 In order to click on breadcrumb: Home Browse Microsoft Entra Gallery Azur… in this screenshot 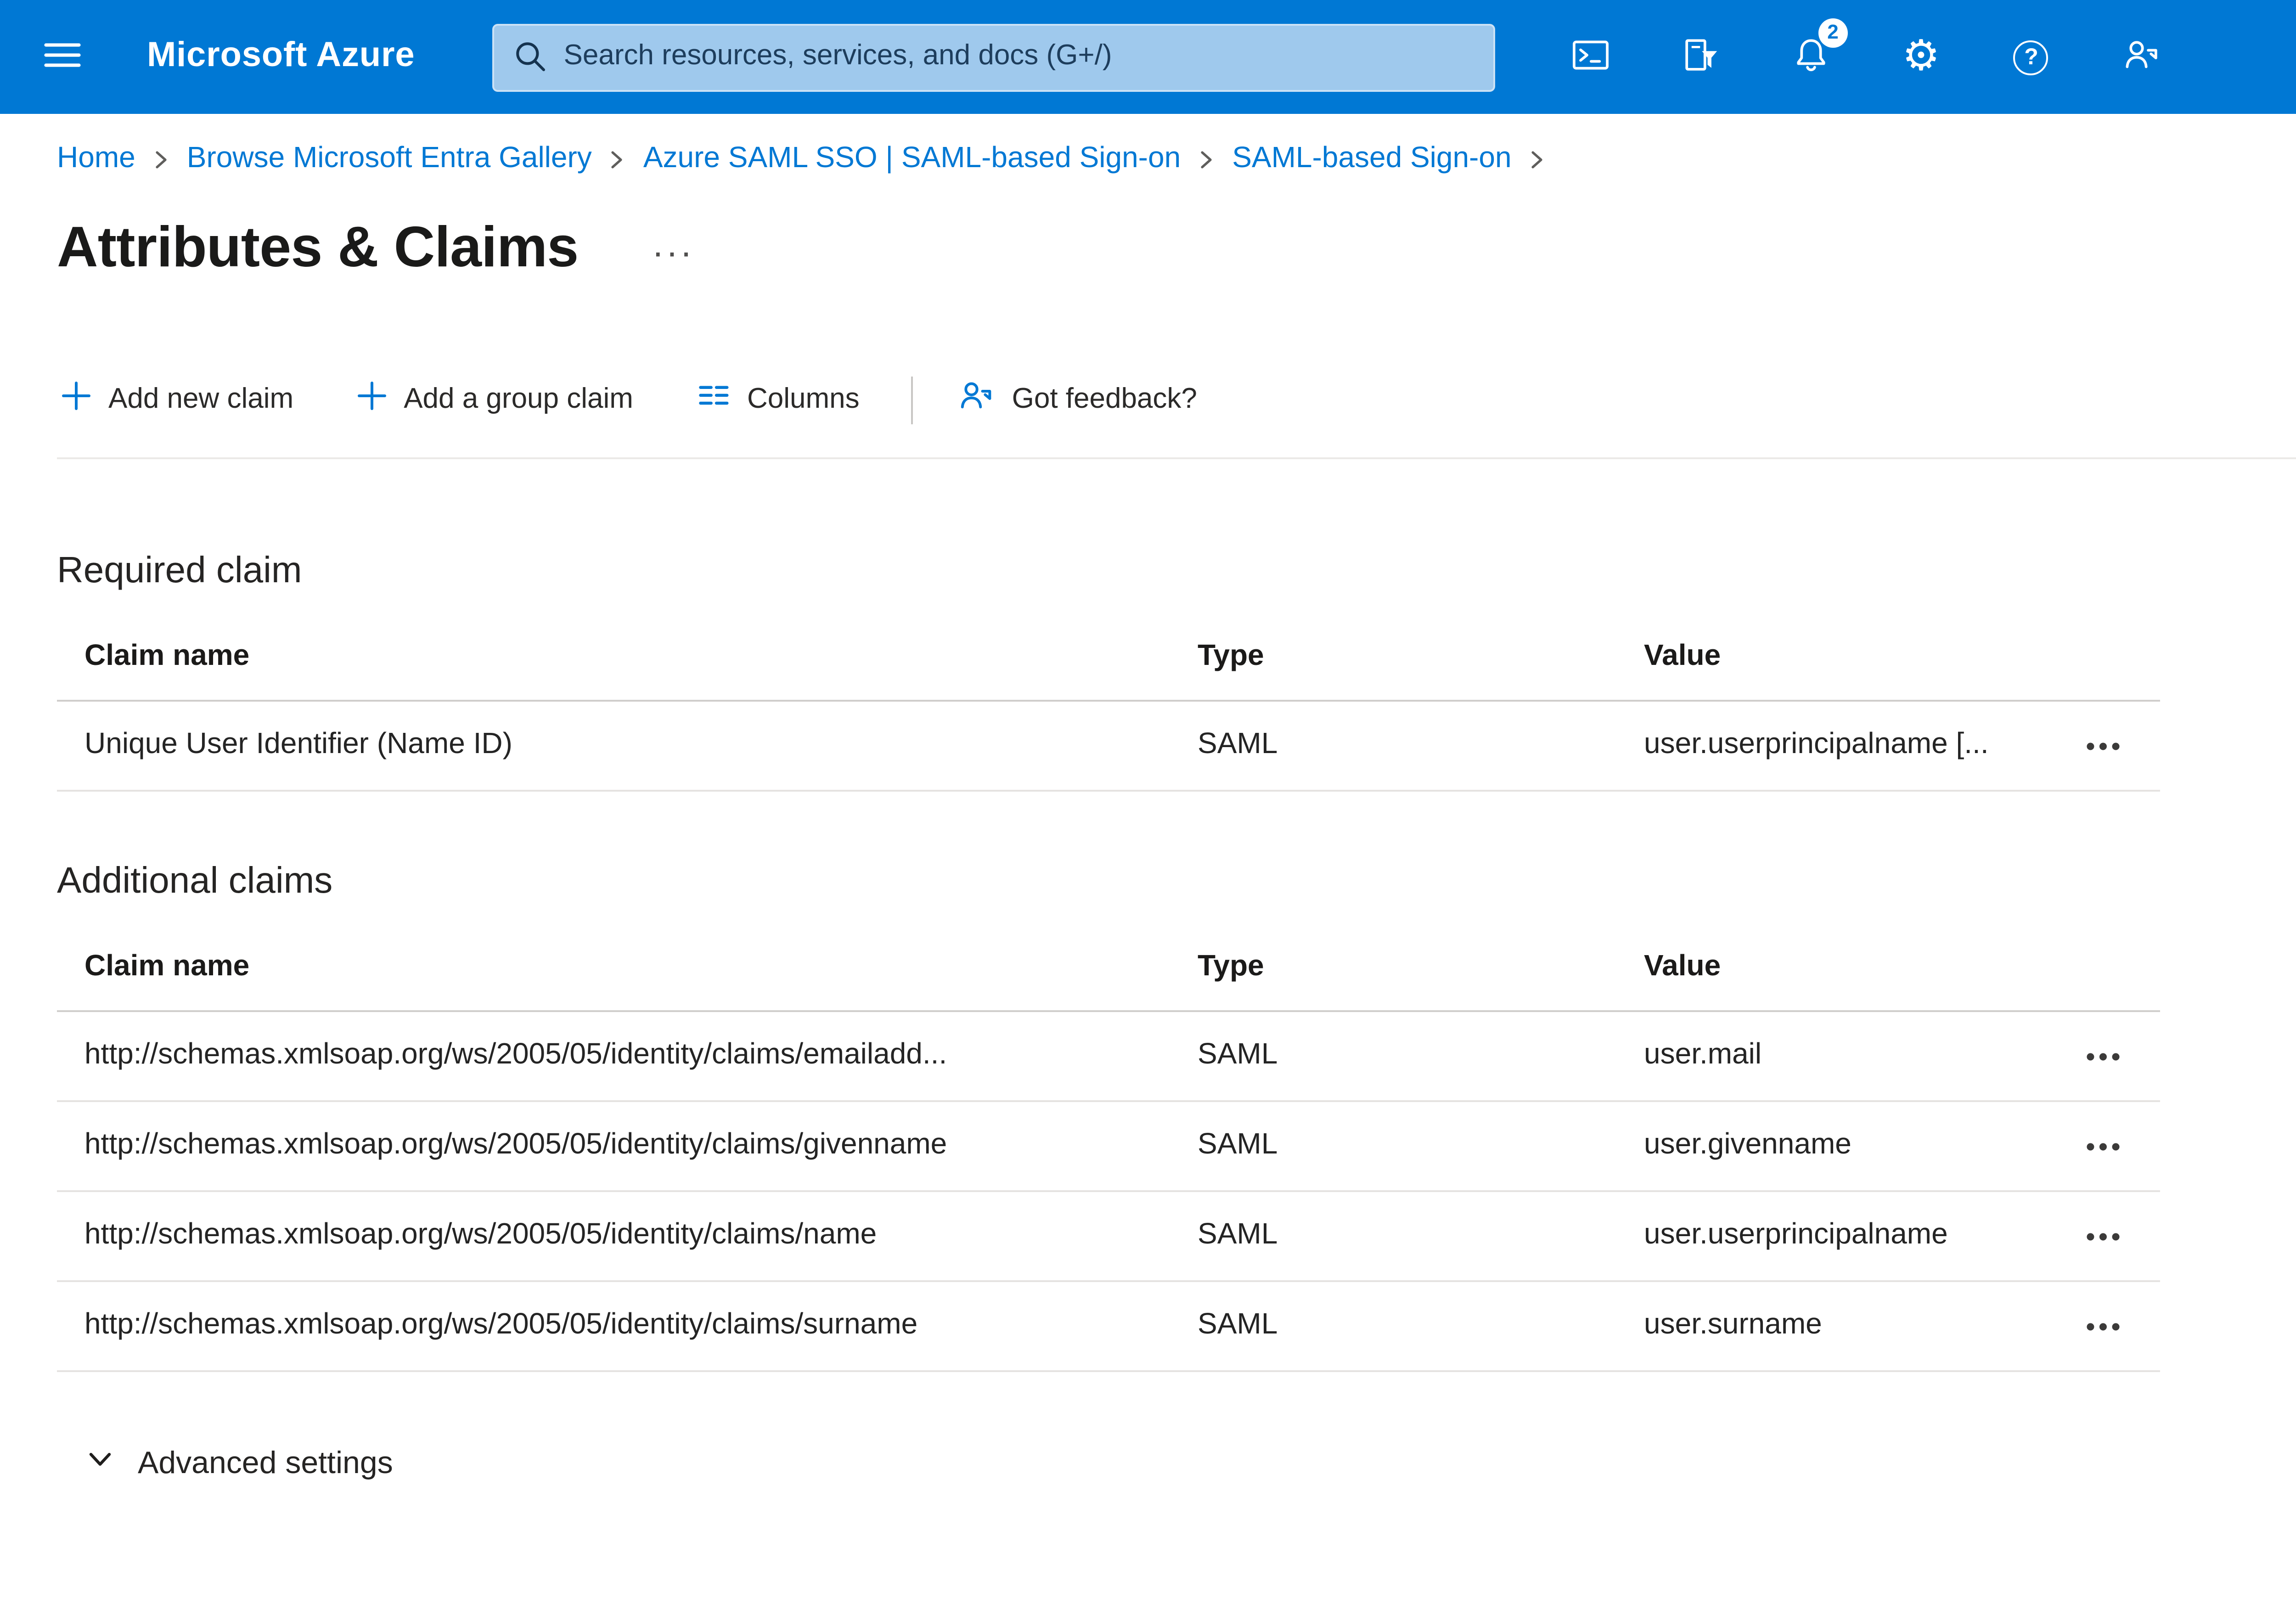, I will do `click(1176, 145)`.